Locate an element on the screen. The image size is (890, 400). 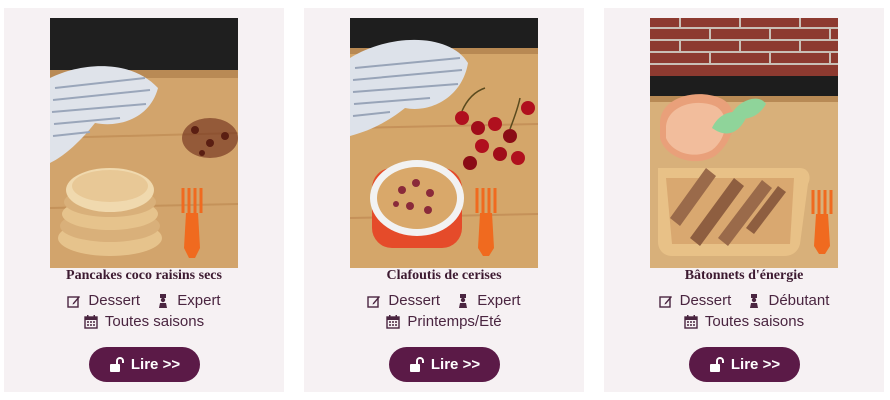
recipe-season: Printemps/Eté is located at coordinates (444, 321).